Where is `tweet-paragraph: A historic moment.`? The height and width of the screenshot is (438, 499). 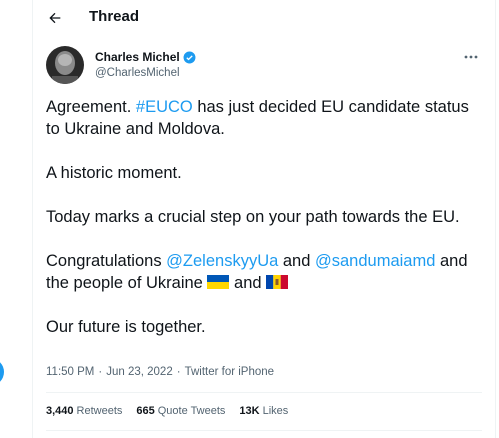 tweet-paragraph: A historic moment. is located at coordinates (114, 173).